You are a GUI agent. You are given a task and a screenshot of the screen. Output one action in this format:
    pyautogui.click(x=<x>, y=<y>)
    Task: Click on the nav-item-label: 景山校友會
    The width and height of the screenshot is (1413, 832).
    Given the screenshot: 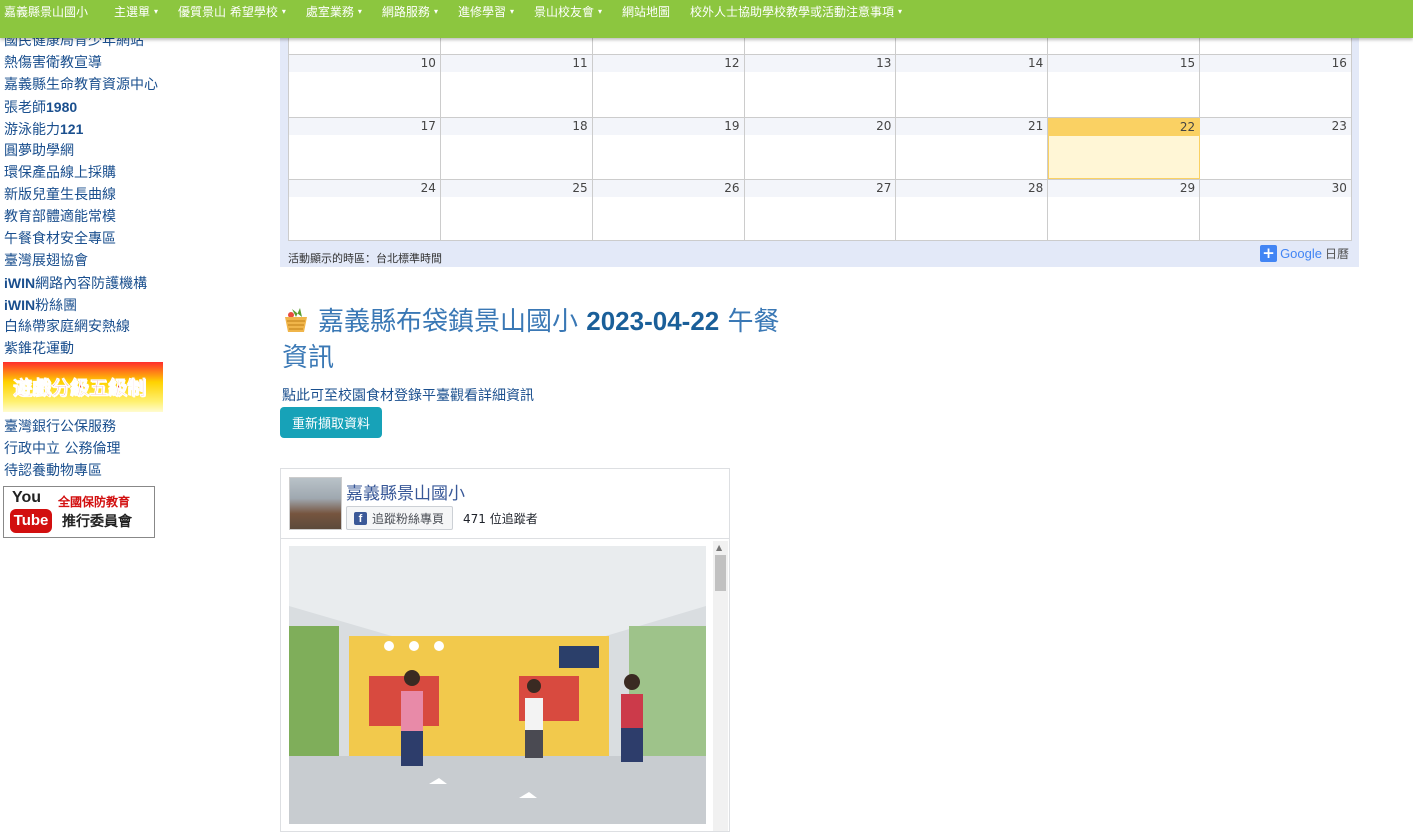 What is the action you would take?
    pyautogui.click(x=563, y=11)
    